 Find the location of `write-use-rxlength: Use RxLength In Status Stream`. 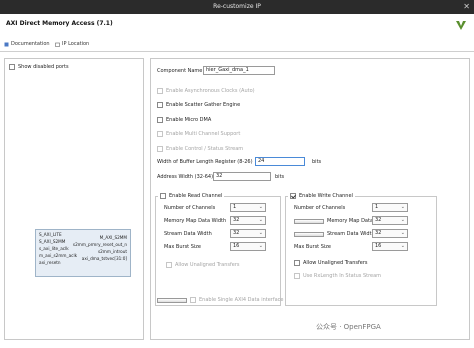

write-use-rxlength: Use RxLength In Status Stream is located at coordinates (337, 276).